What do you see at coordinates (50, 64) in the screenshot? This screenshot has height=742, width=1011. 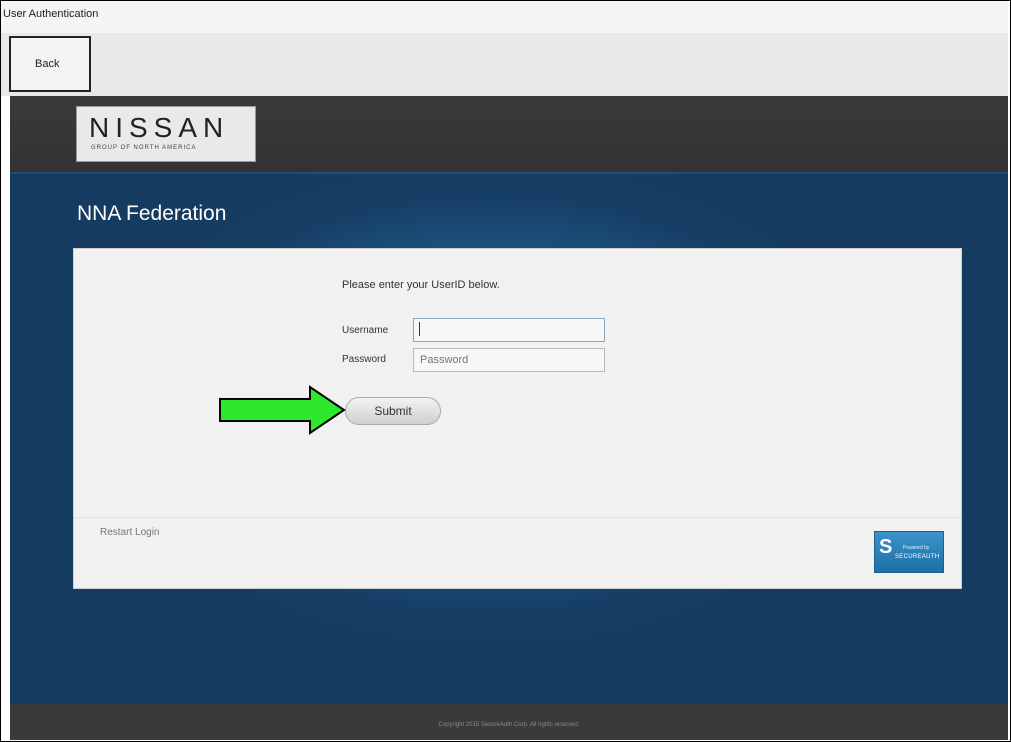 I see `back-button: Back` at bounding box center [50, 64].